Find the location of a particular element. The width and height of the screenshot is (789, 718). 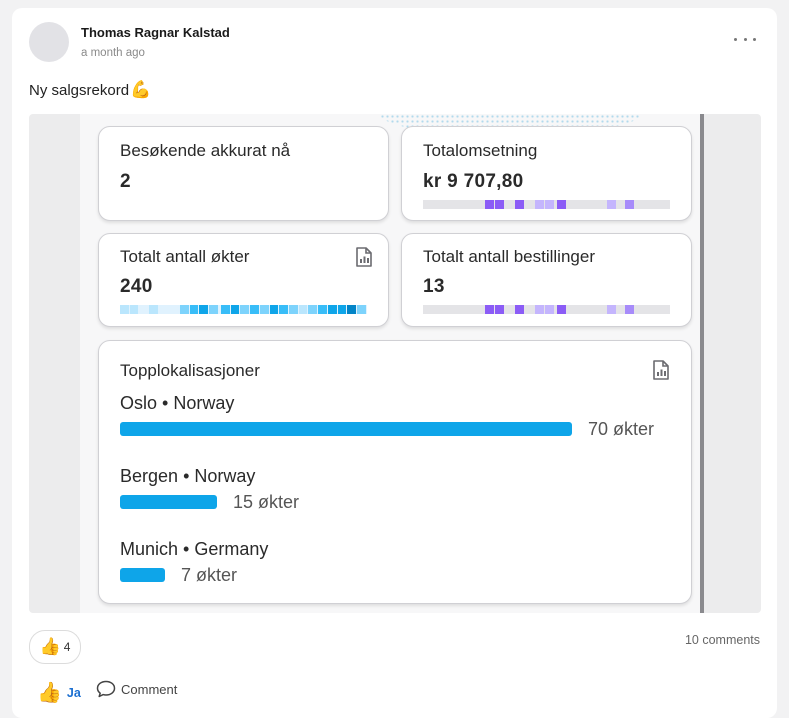

revenue-card: Totalomsetning kr 9 707,80 is located at coordinates (546, 173).